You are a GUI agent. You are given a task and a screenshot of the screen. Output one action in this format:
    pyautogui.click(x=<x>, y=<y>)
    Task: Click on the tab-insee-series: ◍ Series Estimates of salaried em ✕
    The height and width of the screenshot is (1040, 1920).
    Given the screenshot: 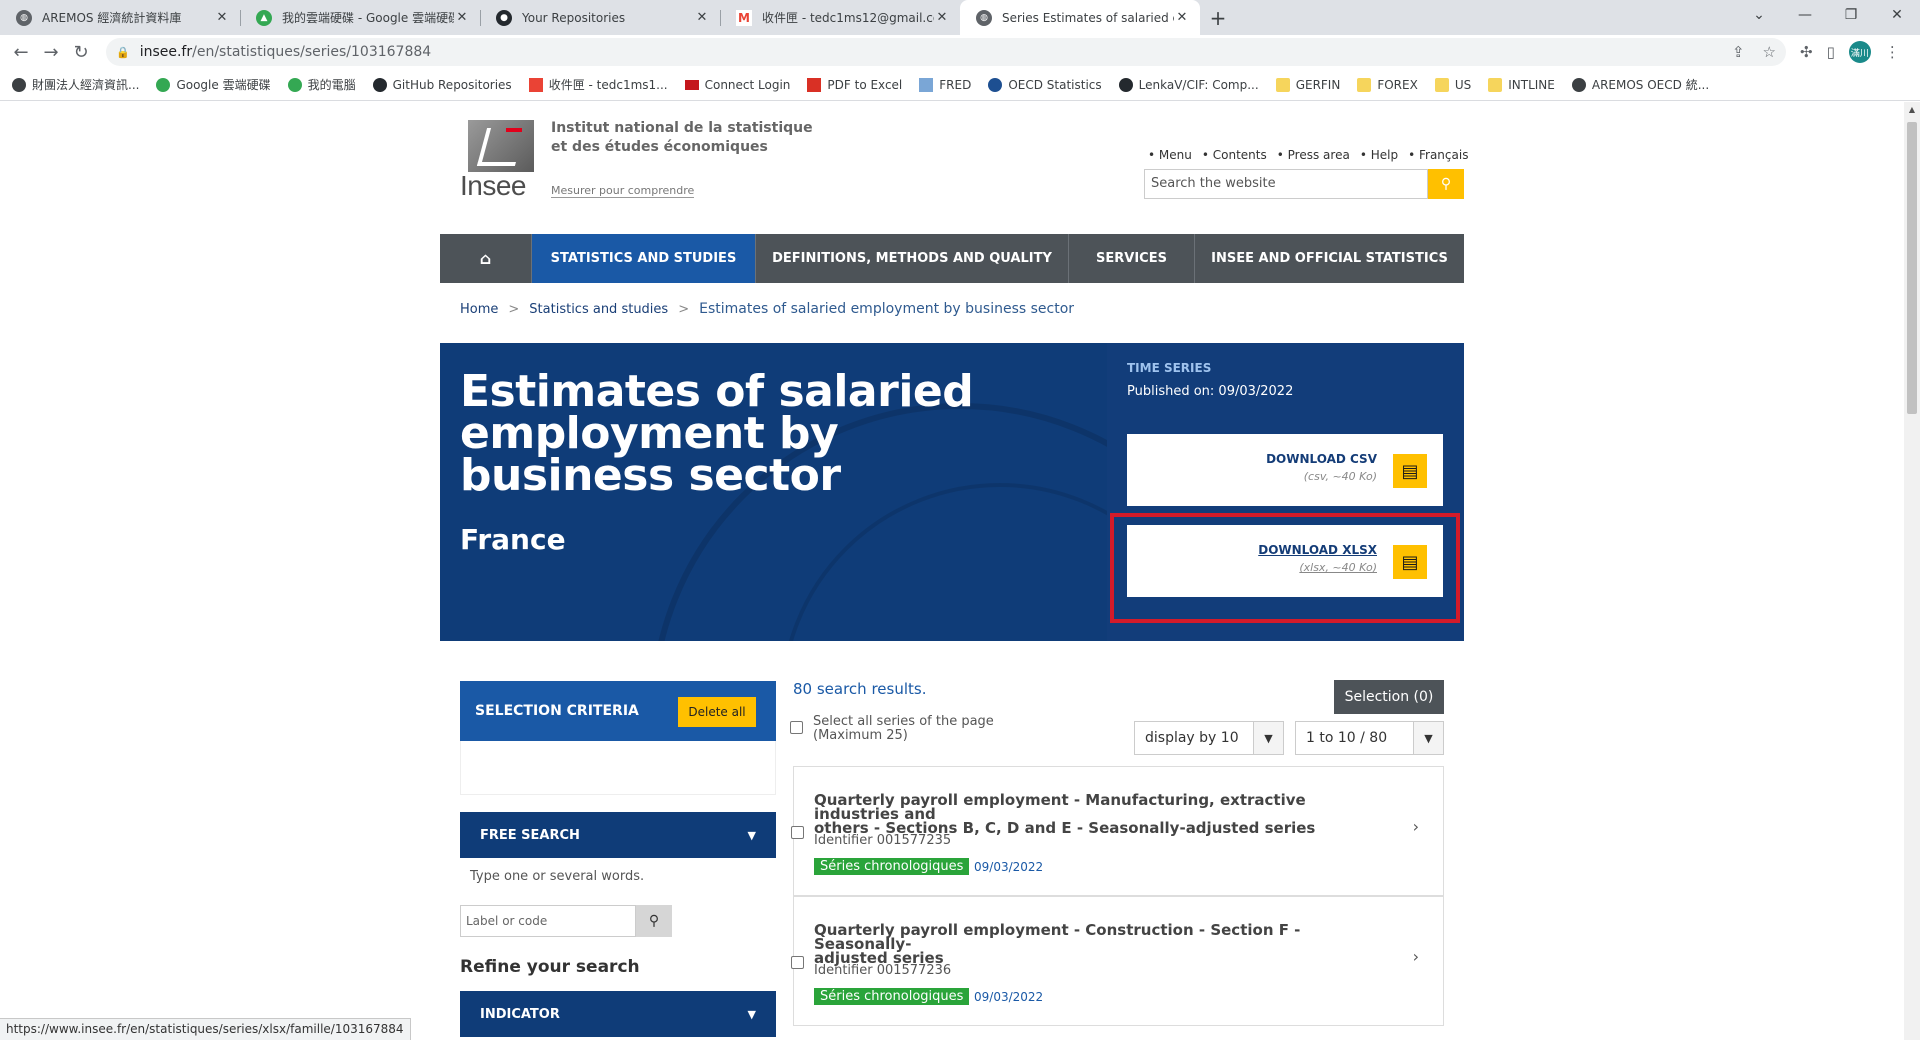 What is the action you would take?
    pyautogui.click(x=1080, y=17)
    